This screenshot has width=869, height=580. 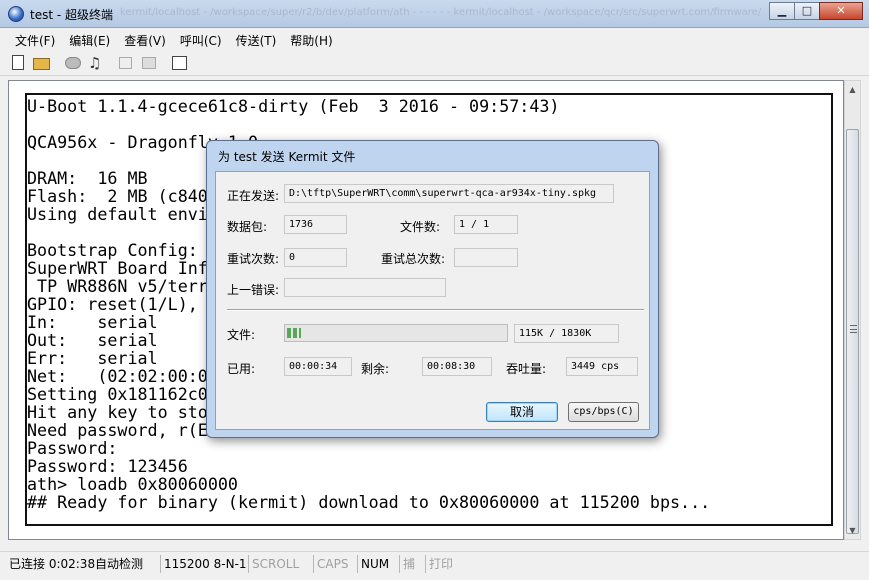 I want to click on new-document-icon, so click(x=18, y=62).